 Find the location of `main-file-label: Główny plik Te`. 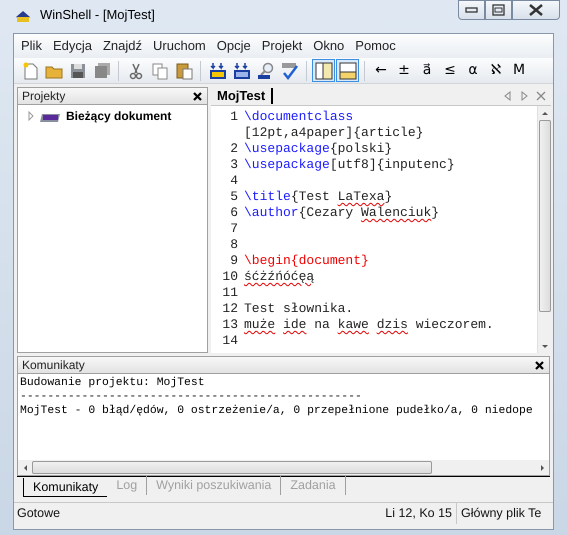

main-file-label: Główny plik Te is located at coordinates (501, 513).